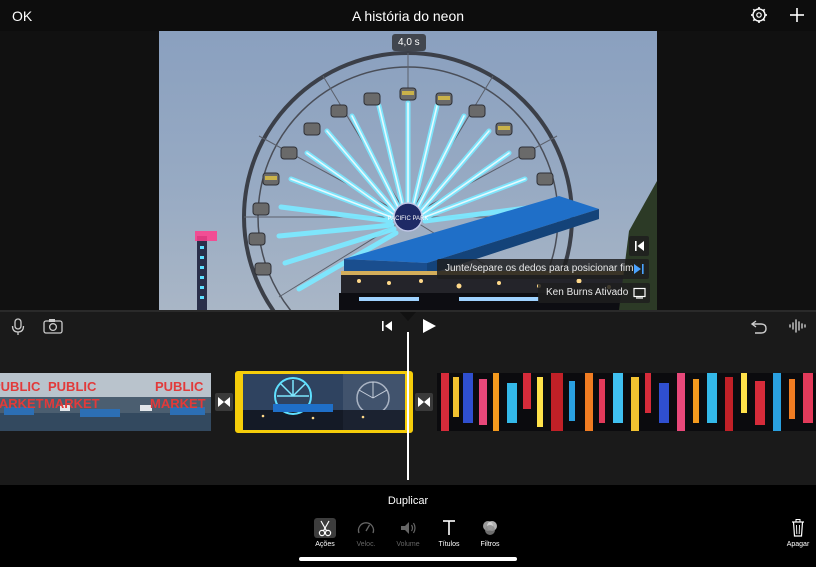  What do you see at coordinates (408, 16) in the screenshot?
I see `project-title: A história do neon` at bounding box center [408, 16].